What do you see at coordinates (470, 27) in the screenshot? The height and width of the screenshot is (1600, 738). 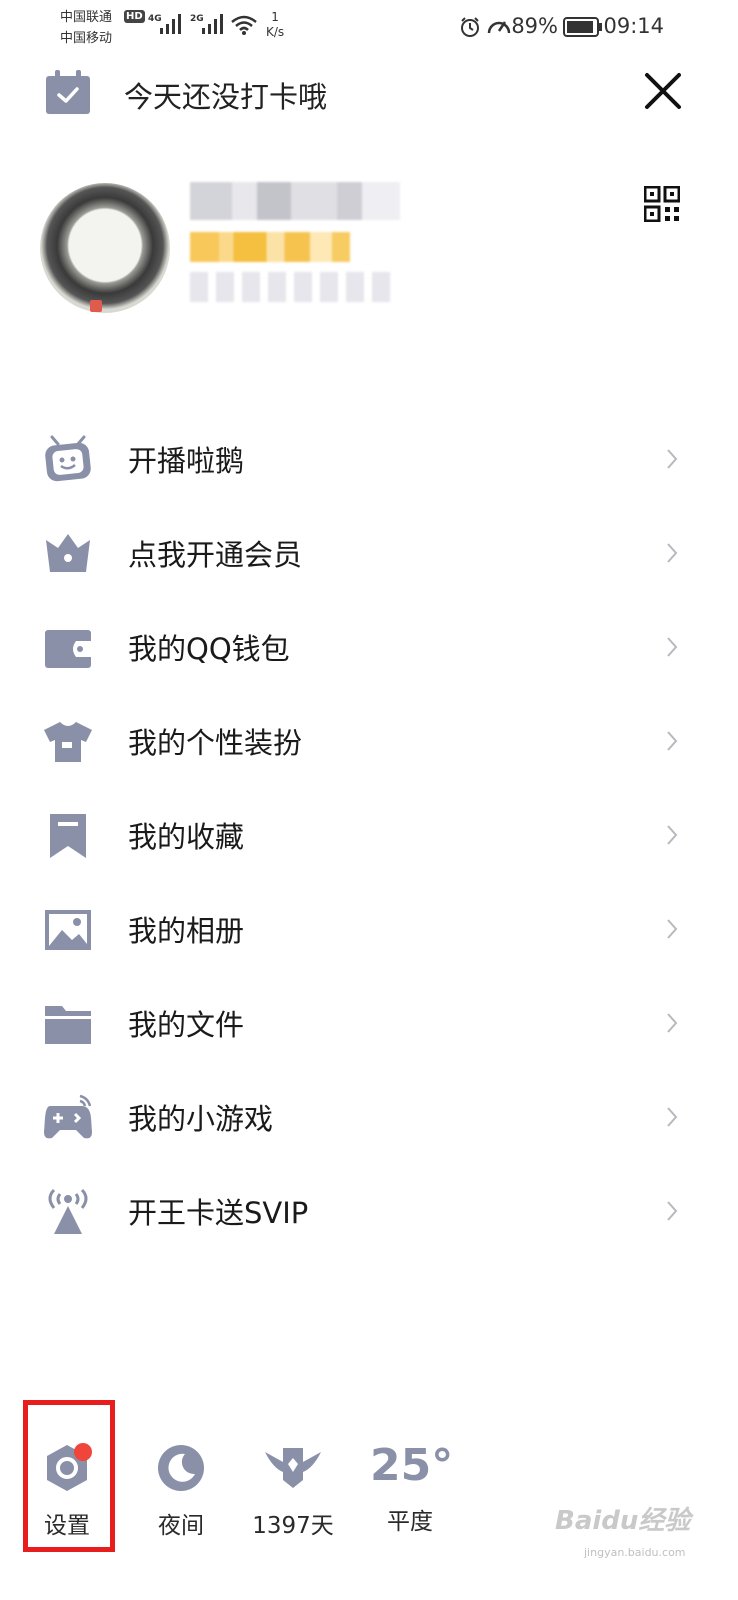 I see `alarm-icon` at bounding box center [470, 27].